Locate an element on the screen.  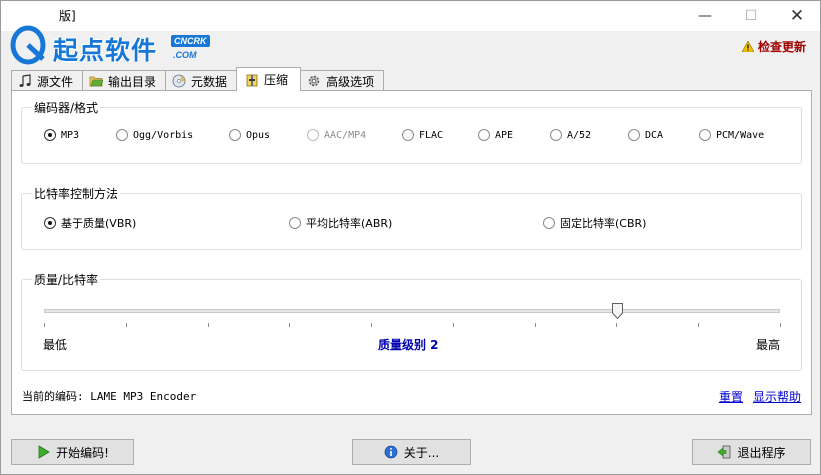
gear-icon is located at coordinates (314, 81).